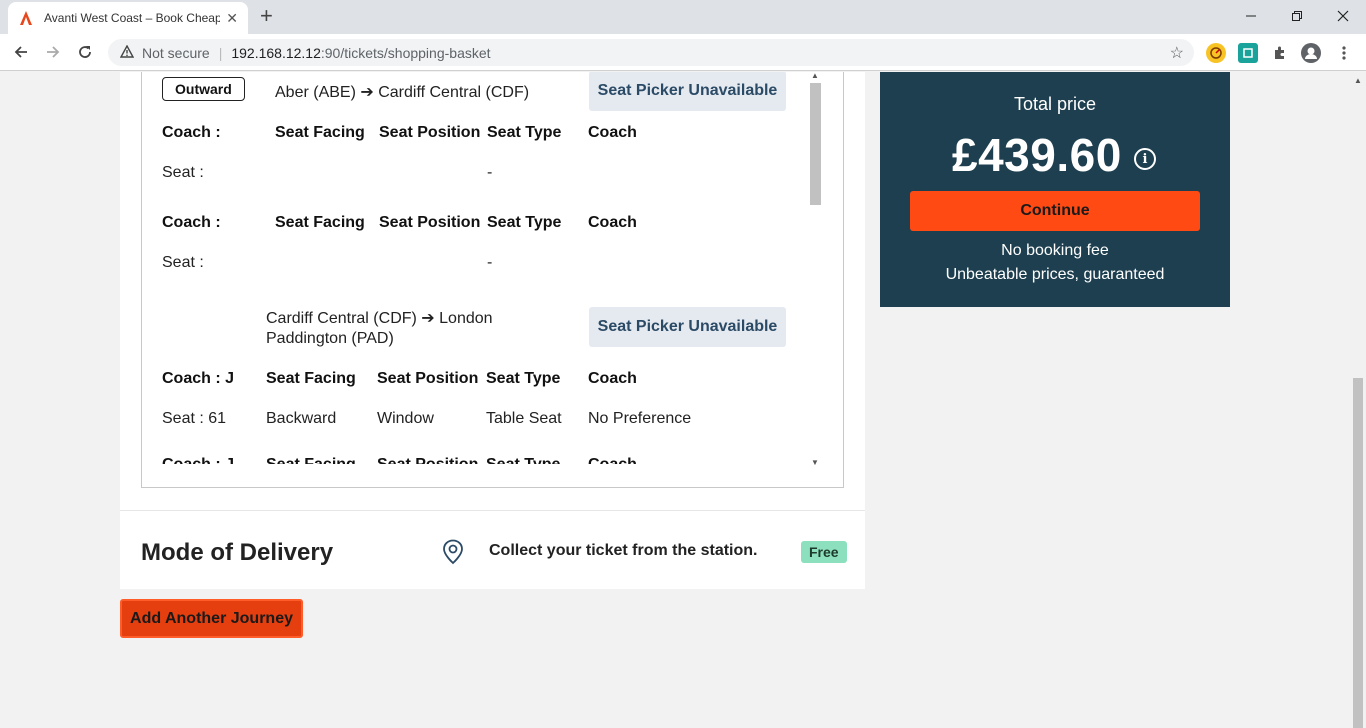 Image resolution: width=1366 pixels, height=728 pixels. I want to click on bookmark-star-icon: ☆, so click(1177, 53).